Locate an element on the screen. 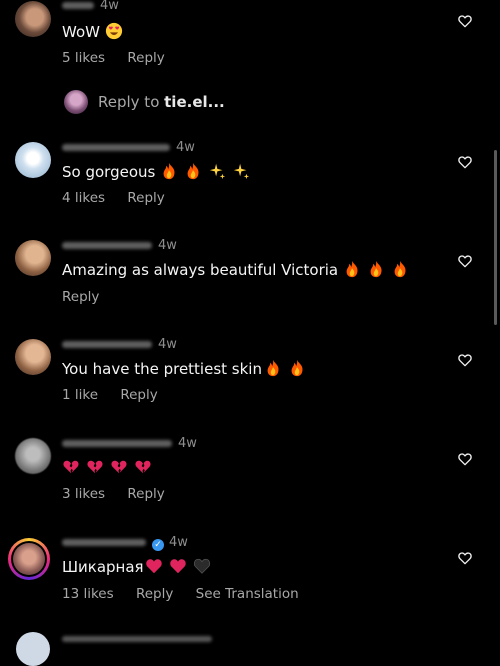 The height and width of the screenshot is (666, 500). reply-to-prefix: Reply to is located at coordinates (131, 102).